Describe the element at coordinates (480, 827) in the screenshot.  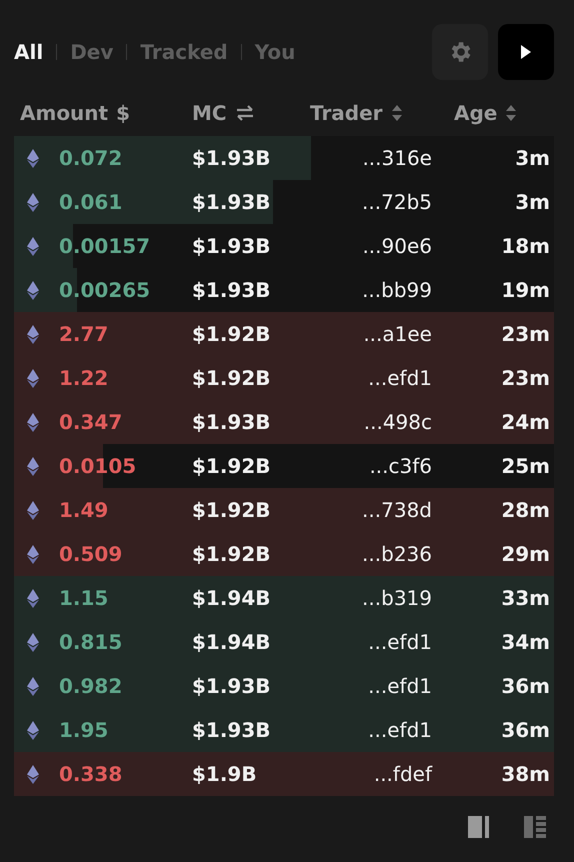
I see `split-layout-icon` at that location.